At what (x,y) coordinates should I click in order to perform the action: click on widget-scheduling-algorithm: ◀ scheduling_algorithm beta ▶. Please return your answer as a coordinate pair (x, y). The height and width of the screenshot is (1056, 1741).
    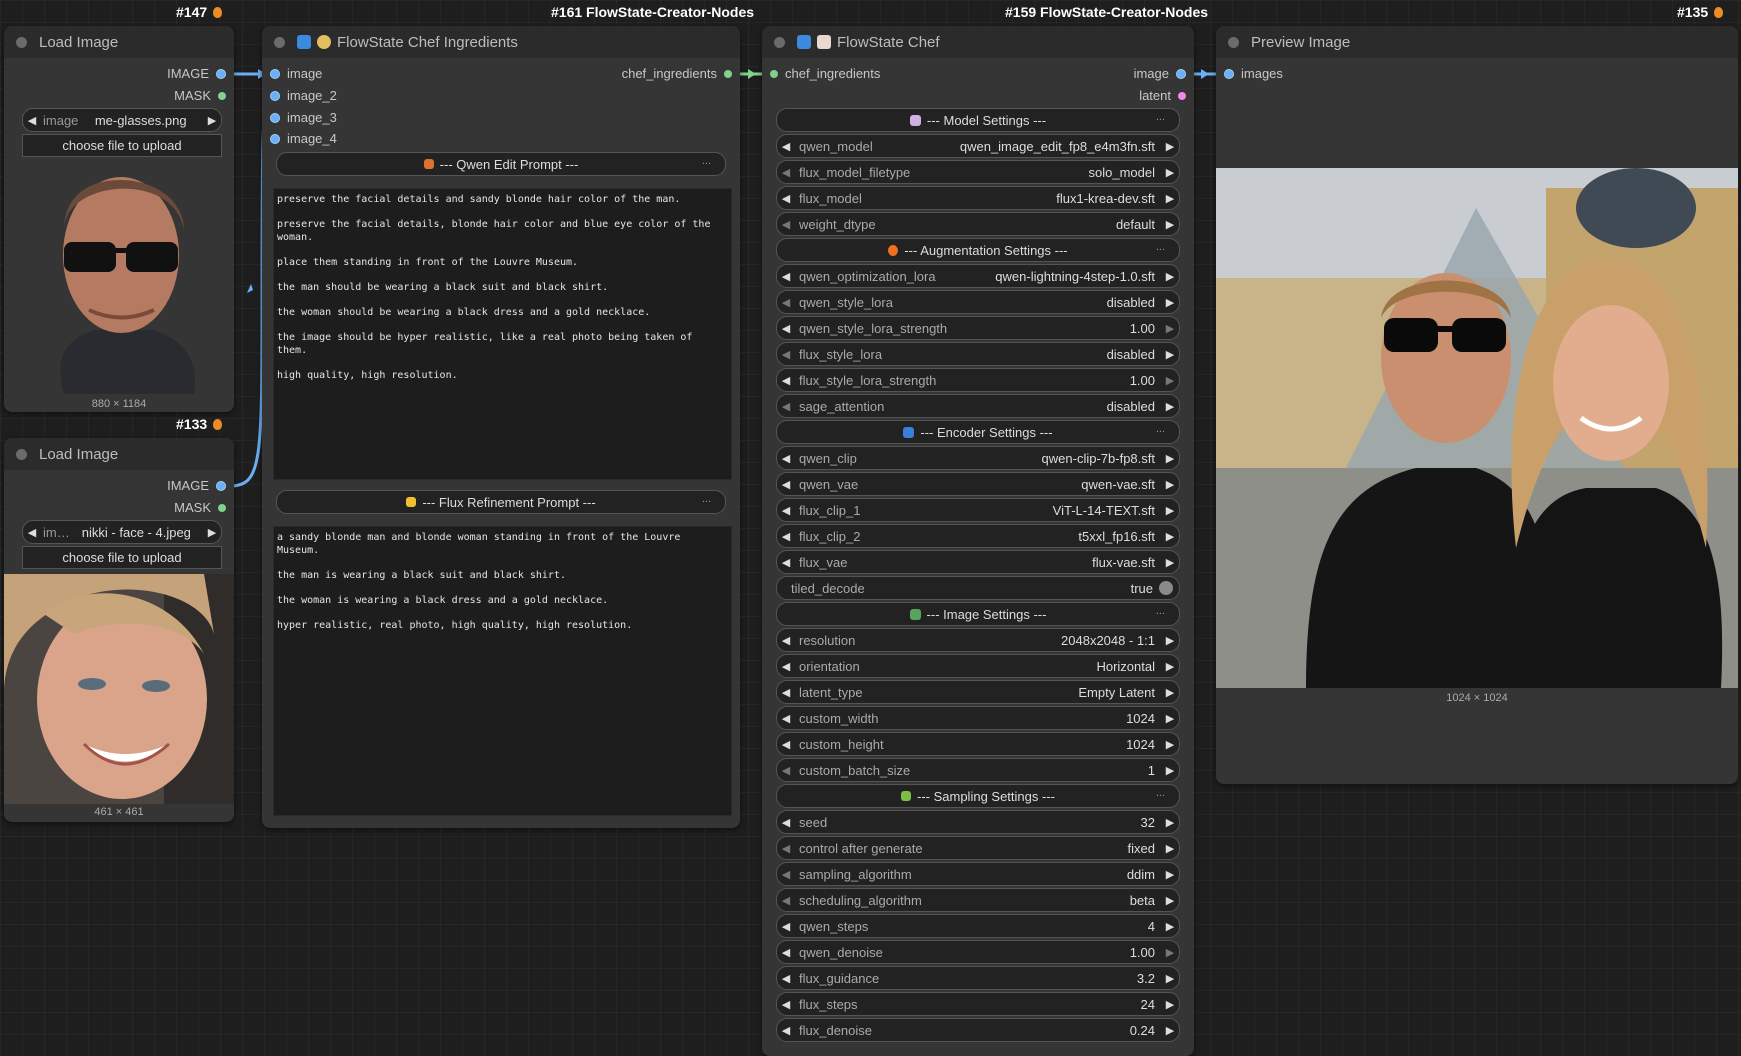
    Looking at the image, I should click on (978, 900).